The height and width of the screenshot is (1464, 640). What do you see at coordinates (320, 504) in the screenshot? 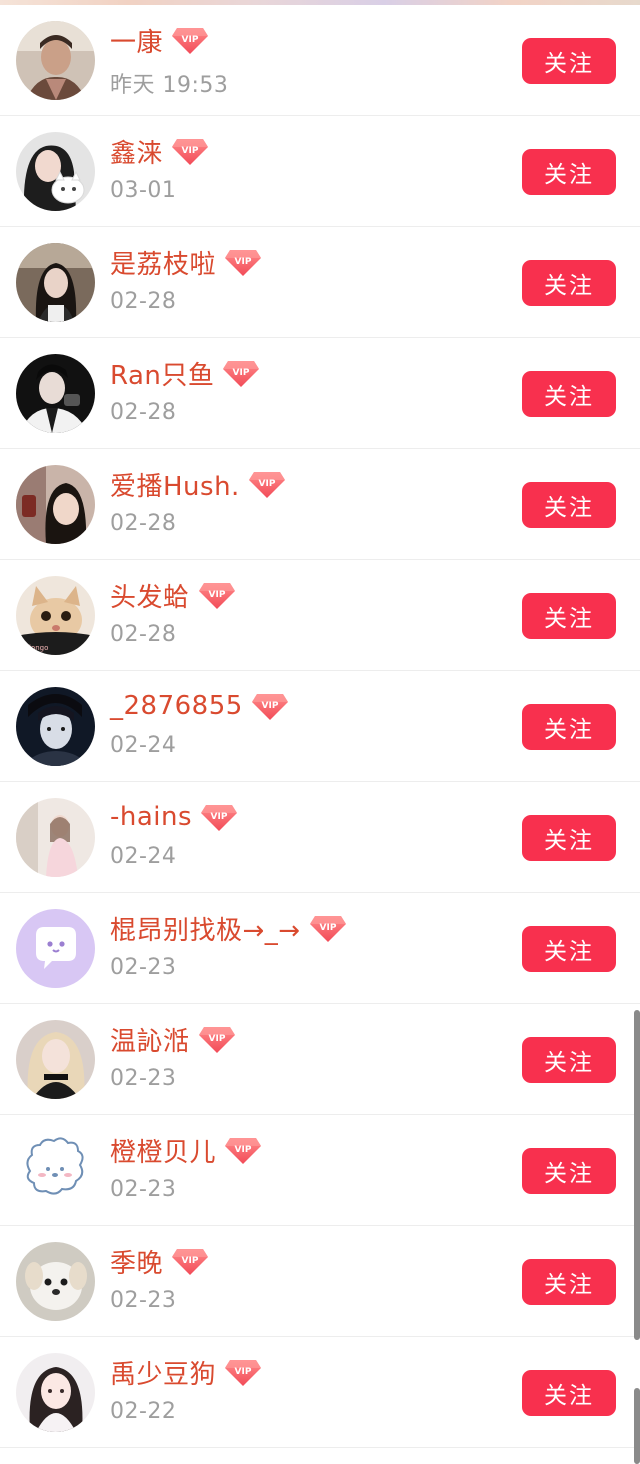
I see `list-item: 爱播Hush. VIP 02-28 关注` at bounding box center [320, 504].